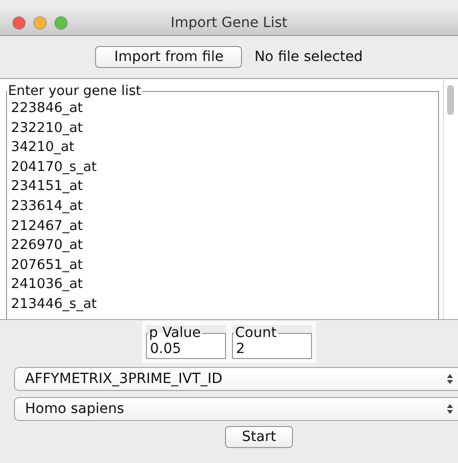 This screenshot has width=458, height=463. Describe the element at coordinates (168, 57) in the screenshot. I see `import-button: Import from file` at that location.